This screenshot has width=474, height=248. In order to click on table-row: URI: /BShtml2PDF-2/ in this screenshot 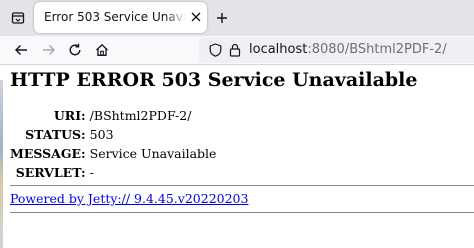, I will do `click(113, 115)`.